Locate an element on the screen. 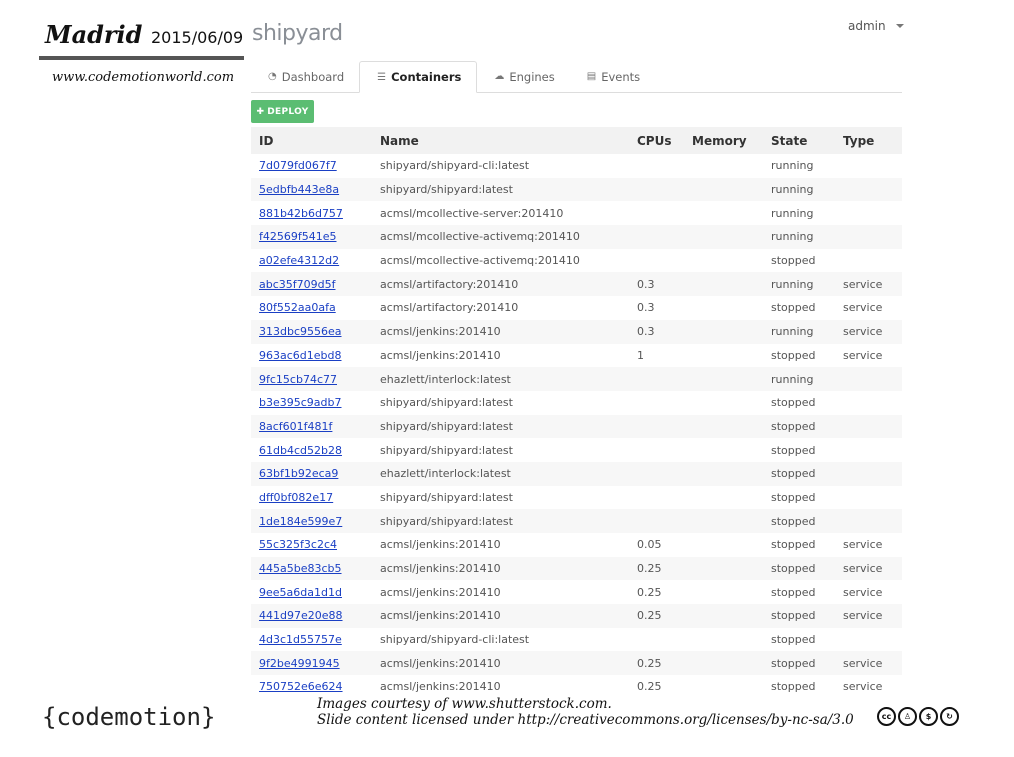 The width and height of the screenshot is (1014, 757). header-id: ID is located at coordinates (311, 140).